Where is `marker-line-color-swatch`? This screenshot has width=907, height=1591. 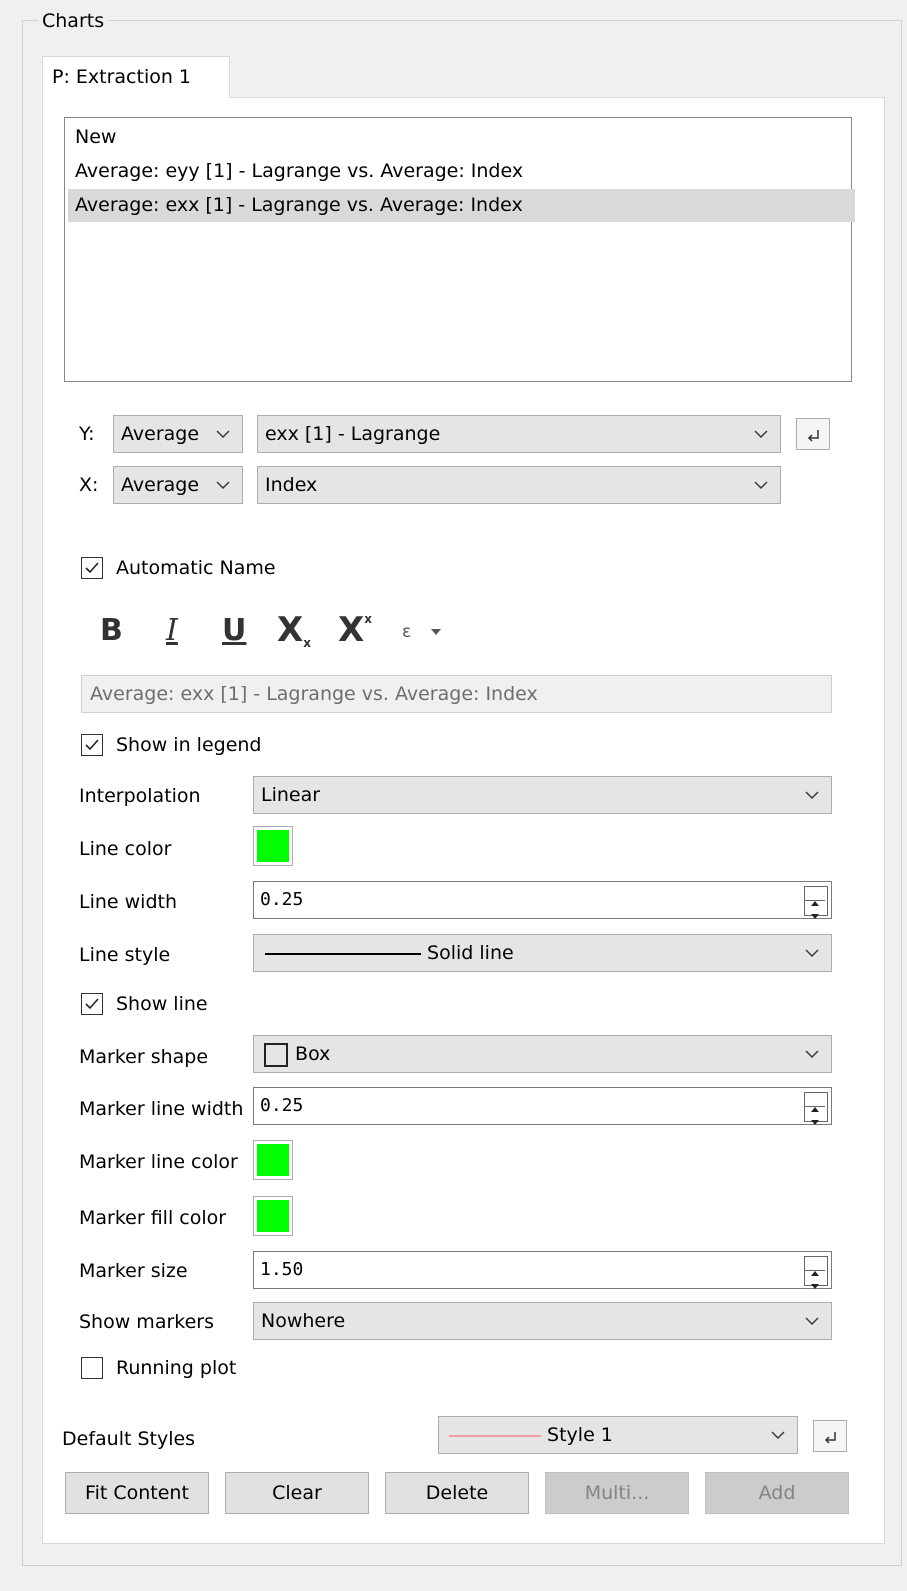 marker-line-color-swatch is located at coordinates (273, 1160).